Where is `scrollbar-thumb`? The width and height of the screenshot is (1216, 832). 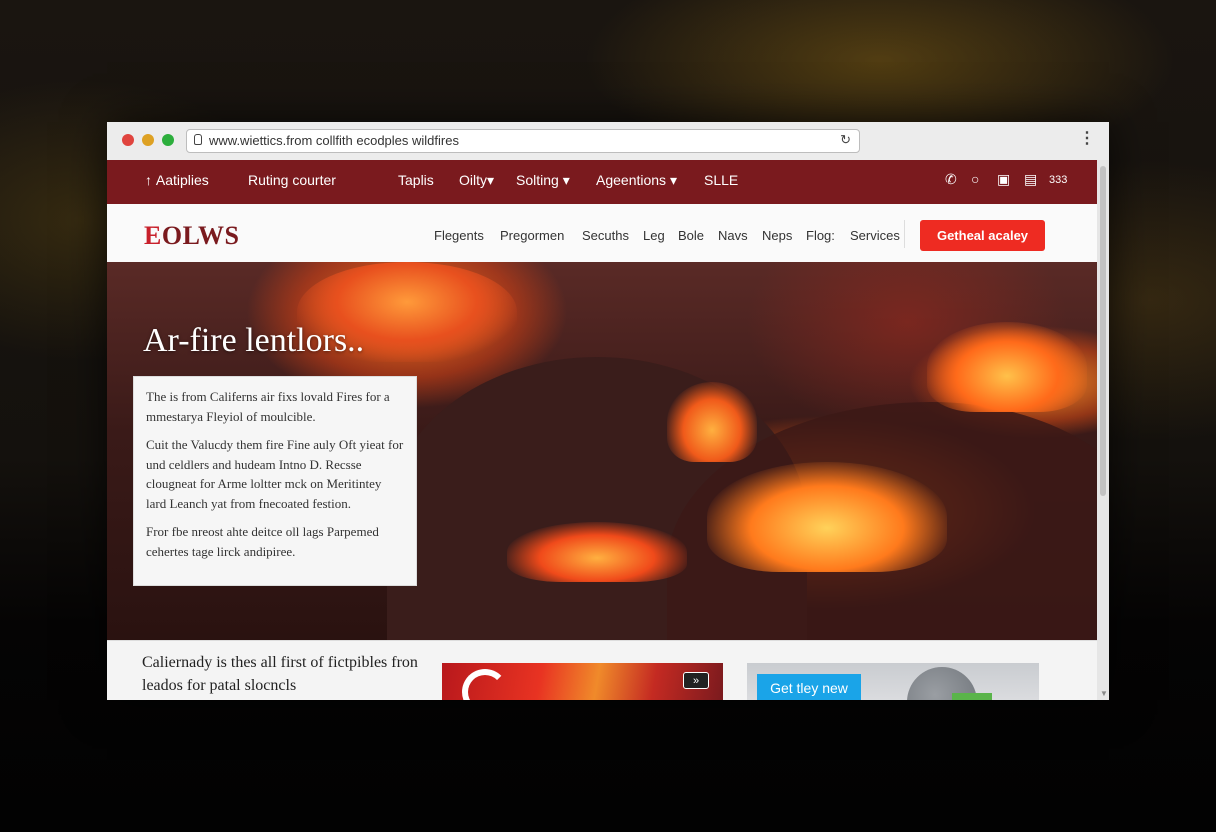 scrollbar-thumb is located at coordinates (1103, 331).